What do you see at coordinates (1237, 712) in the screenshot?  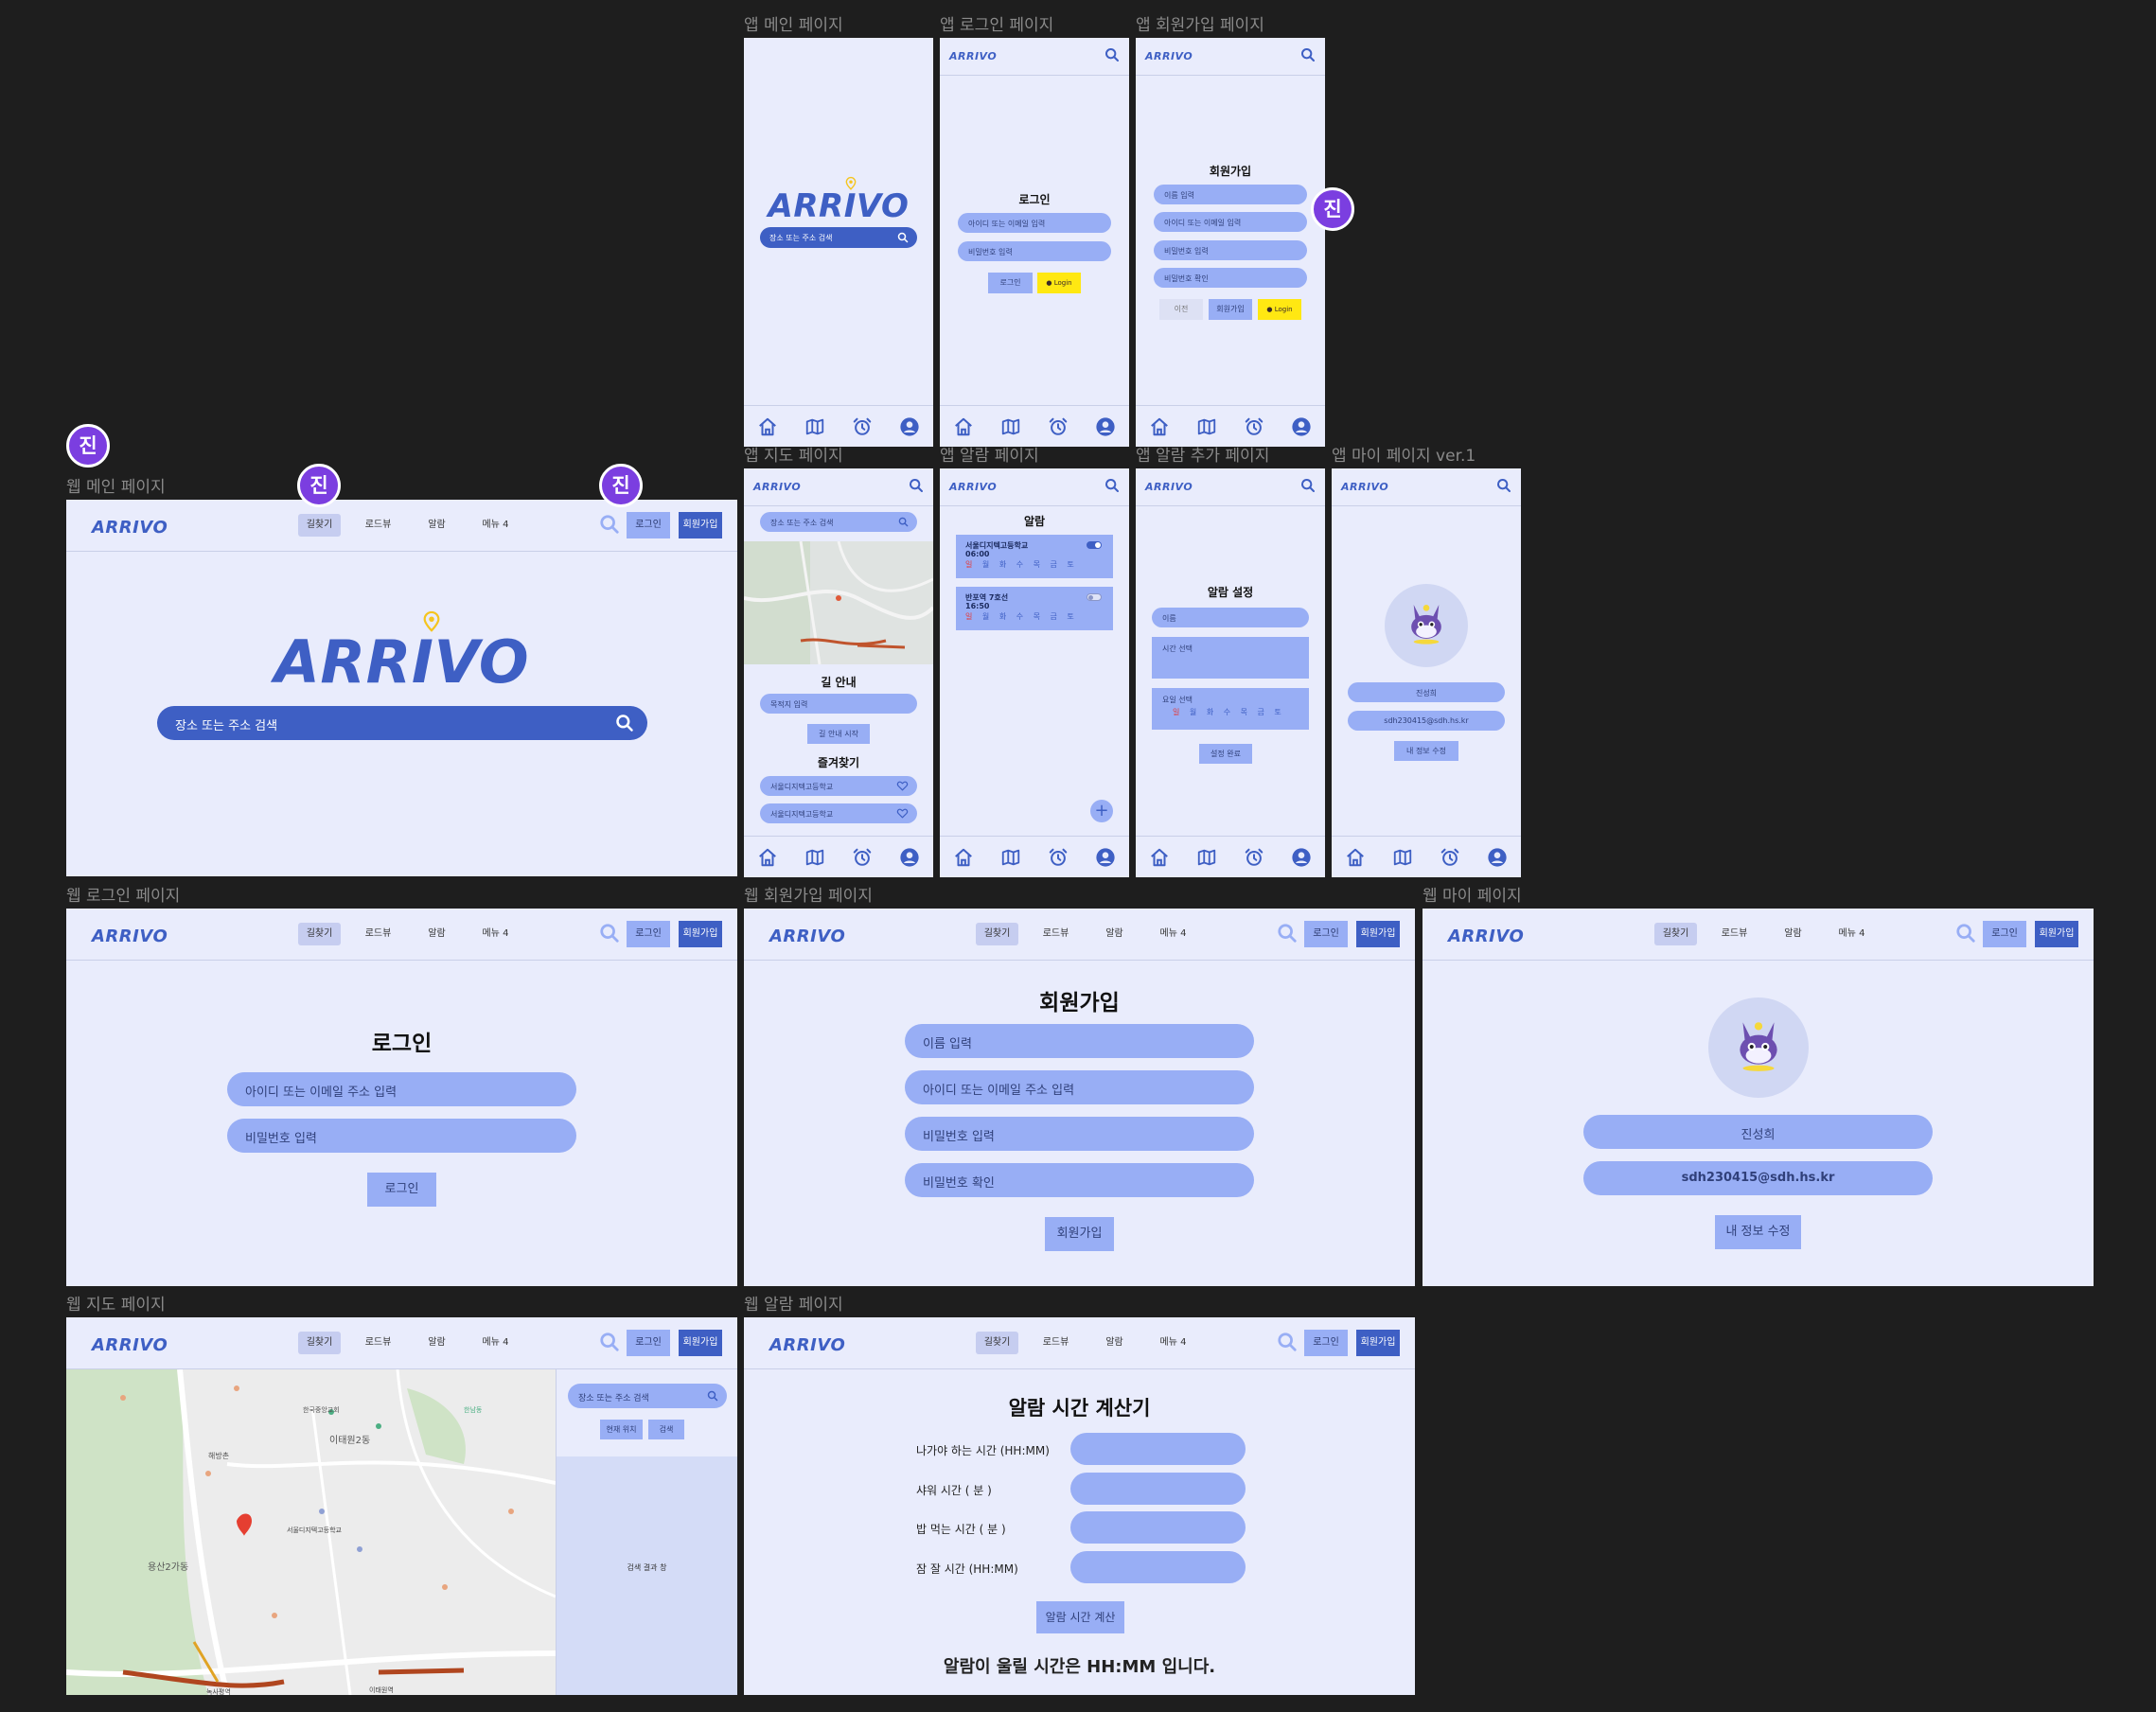 I see `days-weekdays: 월 화 수 목 금 토` at bounding box center [1237, 712].